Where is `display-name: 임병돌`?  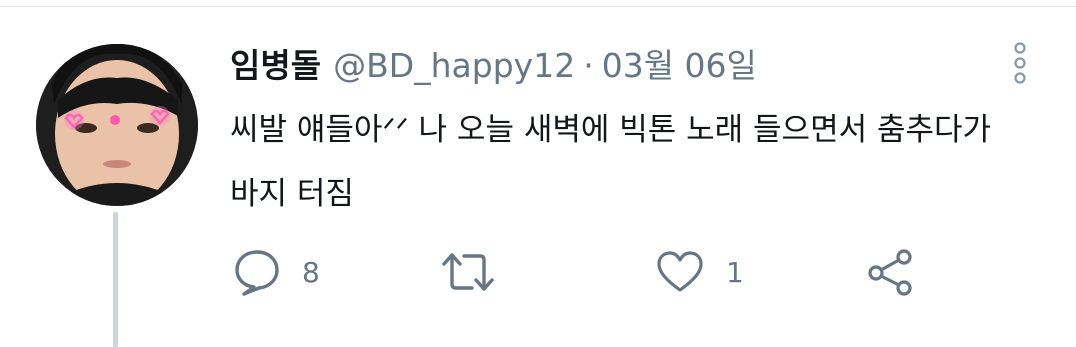
display-name: 임병돌 is located at coordinates (275, 66).